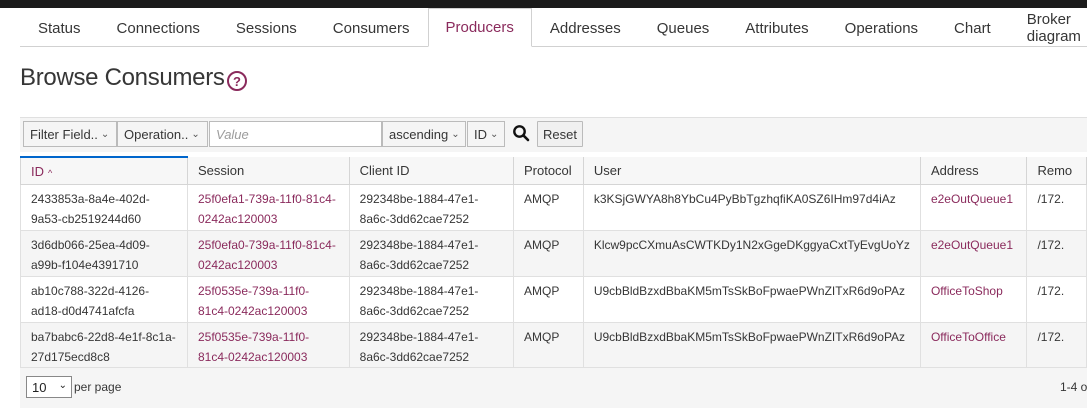 The image size is (1087, 411). Describe the element at coordinates (39, 387) in the screenshot. I see `per-page-value: 10` at that location.